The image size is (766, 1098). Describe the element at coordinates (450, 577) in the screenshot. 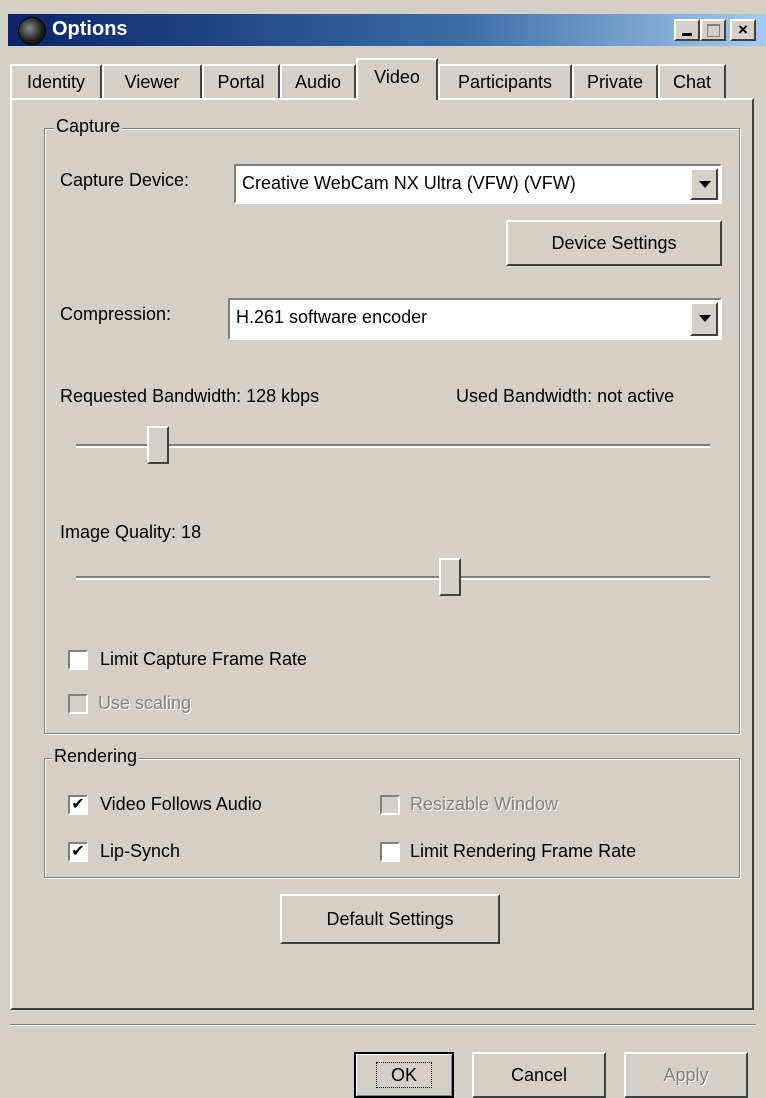

I see `quality-slider-thumb` at that location.